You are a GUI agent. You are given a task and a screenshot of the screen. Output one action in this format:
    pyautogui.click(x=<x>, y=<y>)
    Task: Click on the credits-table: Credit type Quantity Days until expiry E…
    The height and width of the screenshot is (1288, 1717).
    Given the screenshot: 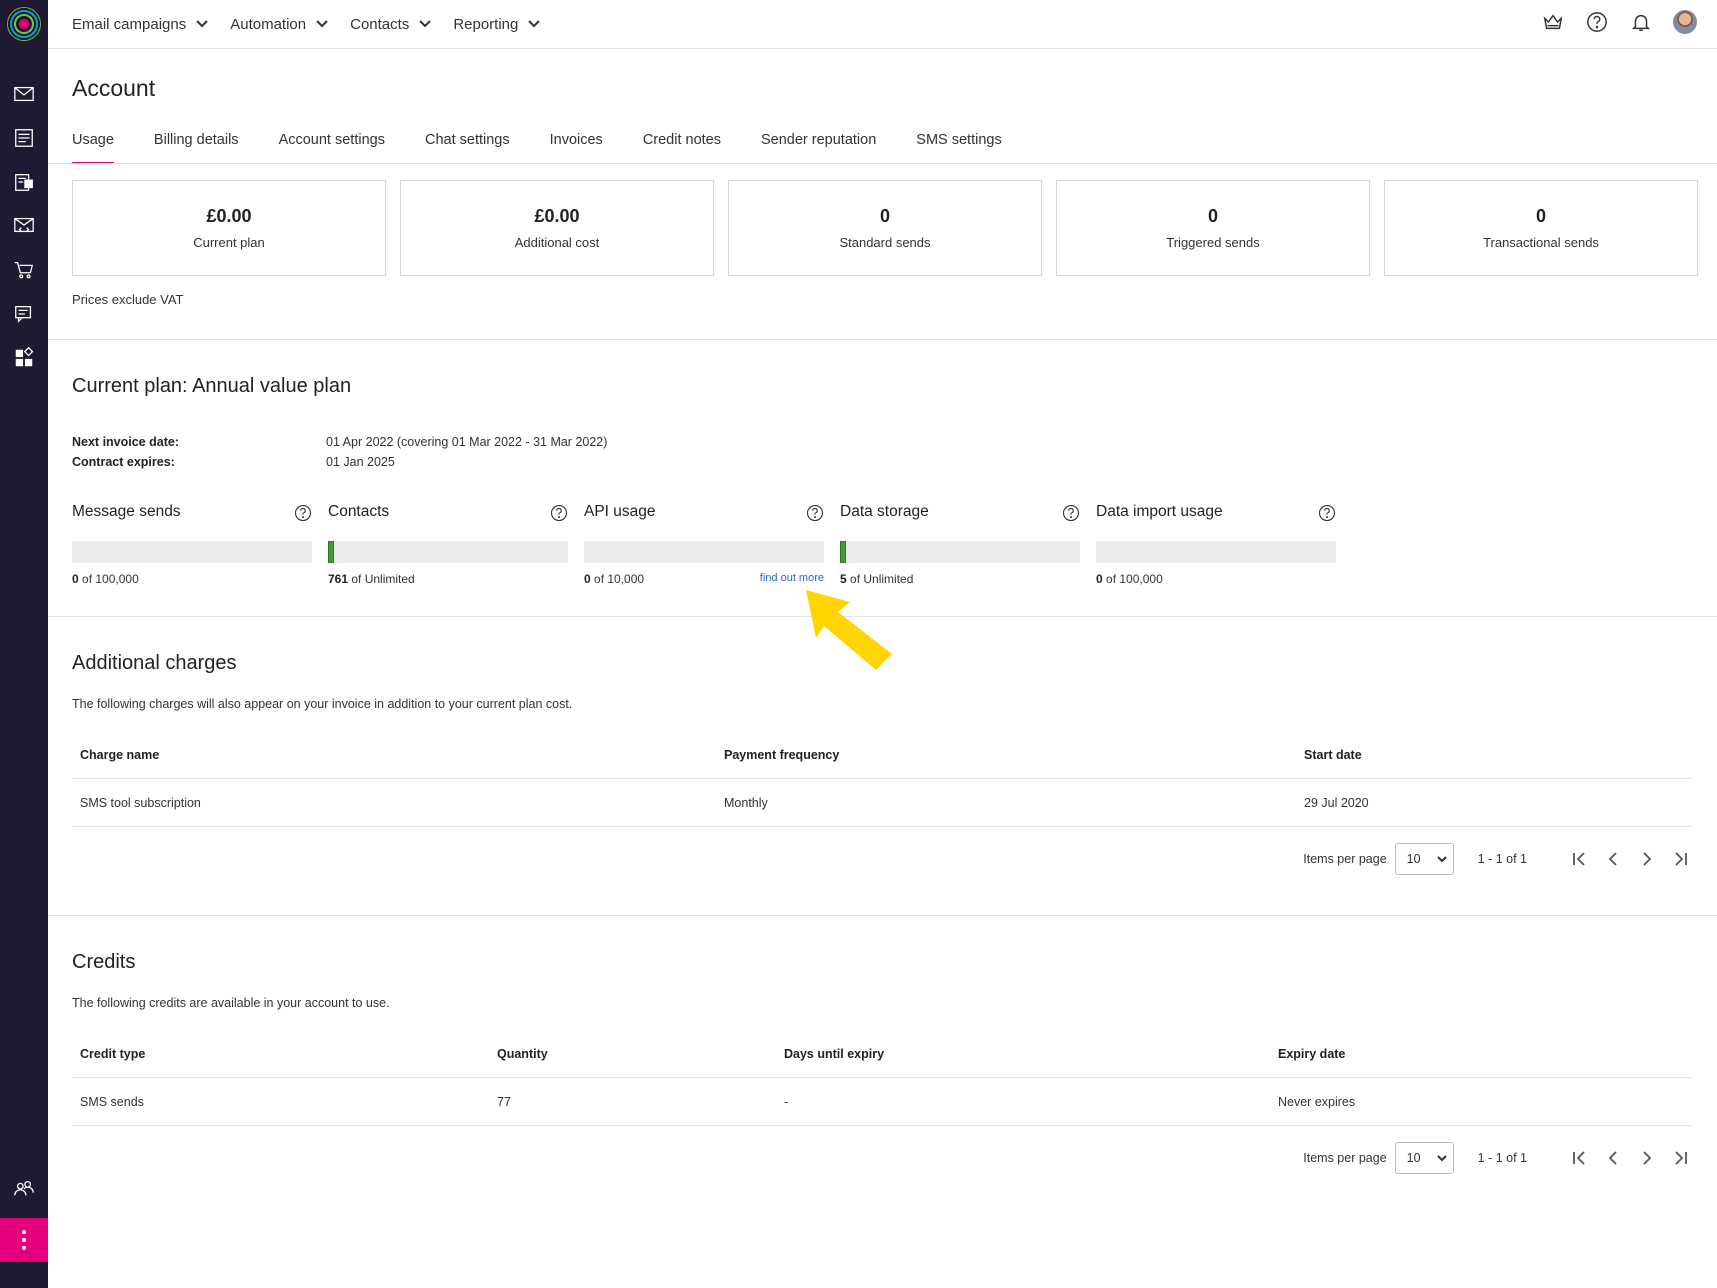 What is the action you would take?
    pyautogui.click(x=882, y=1078)
    